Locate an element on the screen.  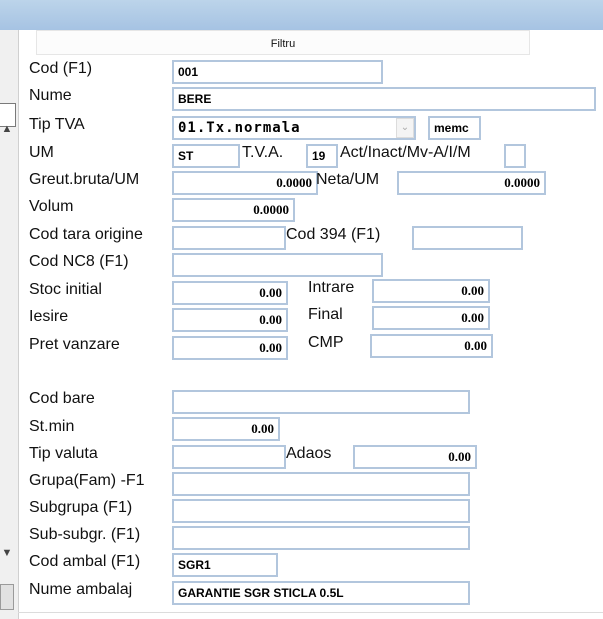
tip-tva-select: 01.Tx.normala is located at coordinates (294, 128).